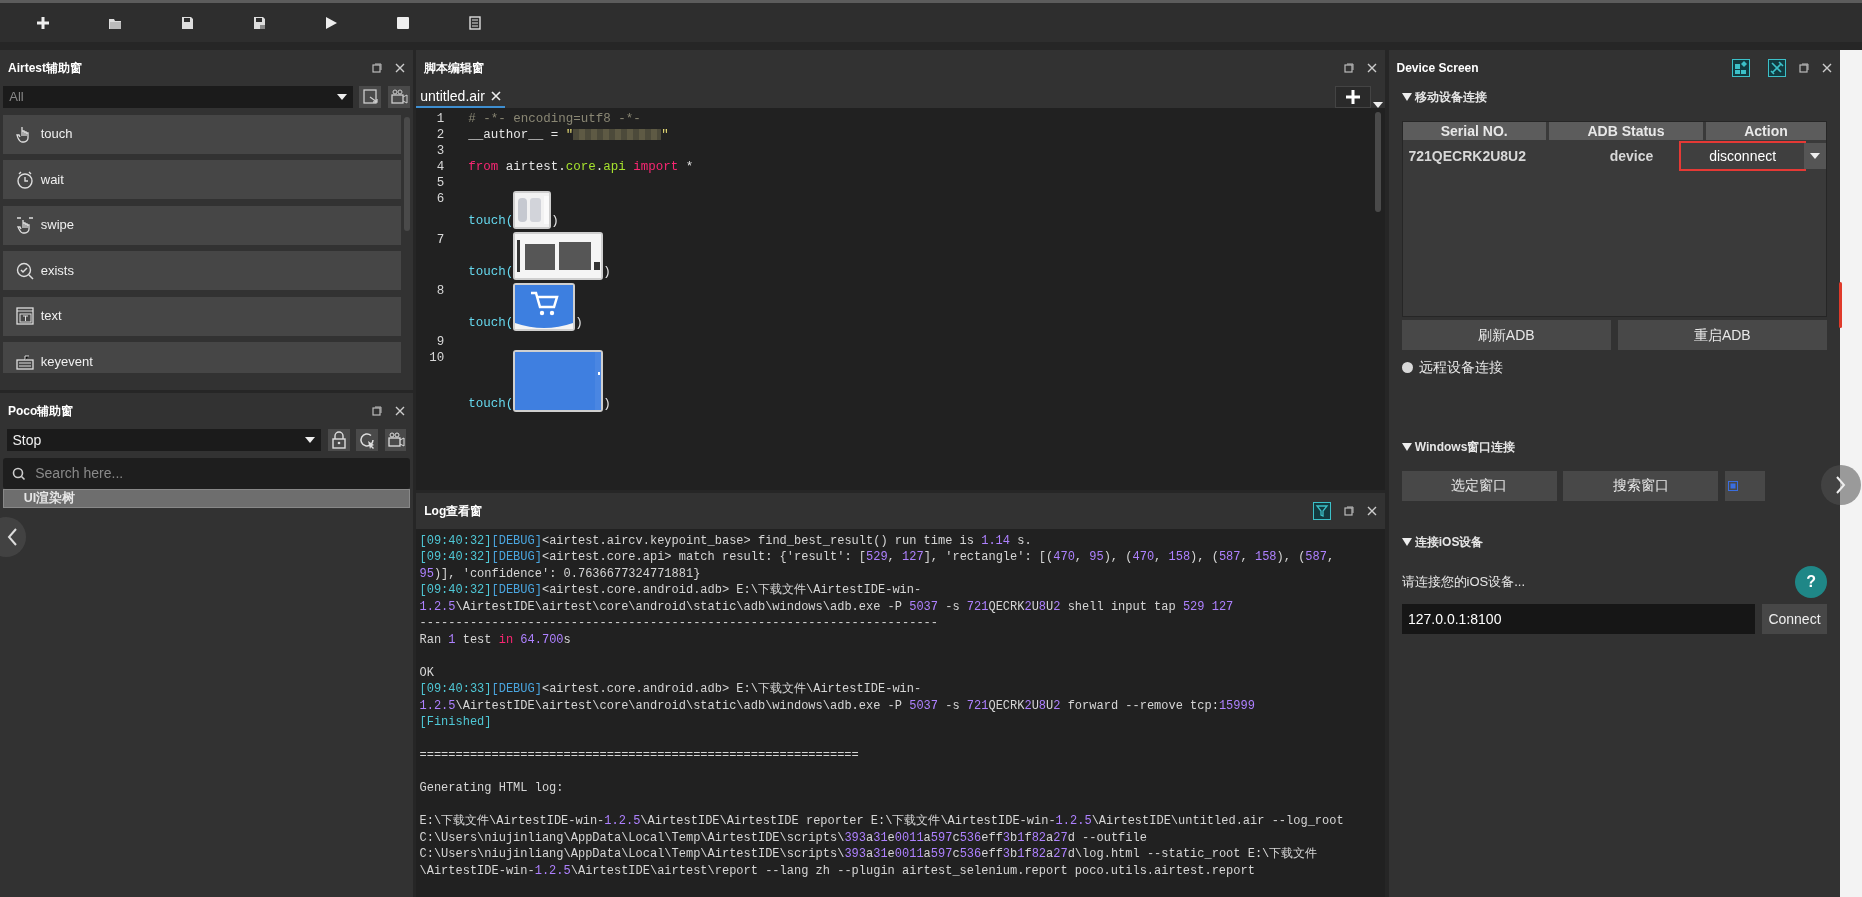 The height and width of the screenshot is (897, 1862). Describe the element at coordinates (1811, 581) in the screenshot. I see `help-button: ?` at that location.